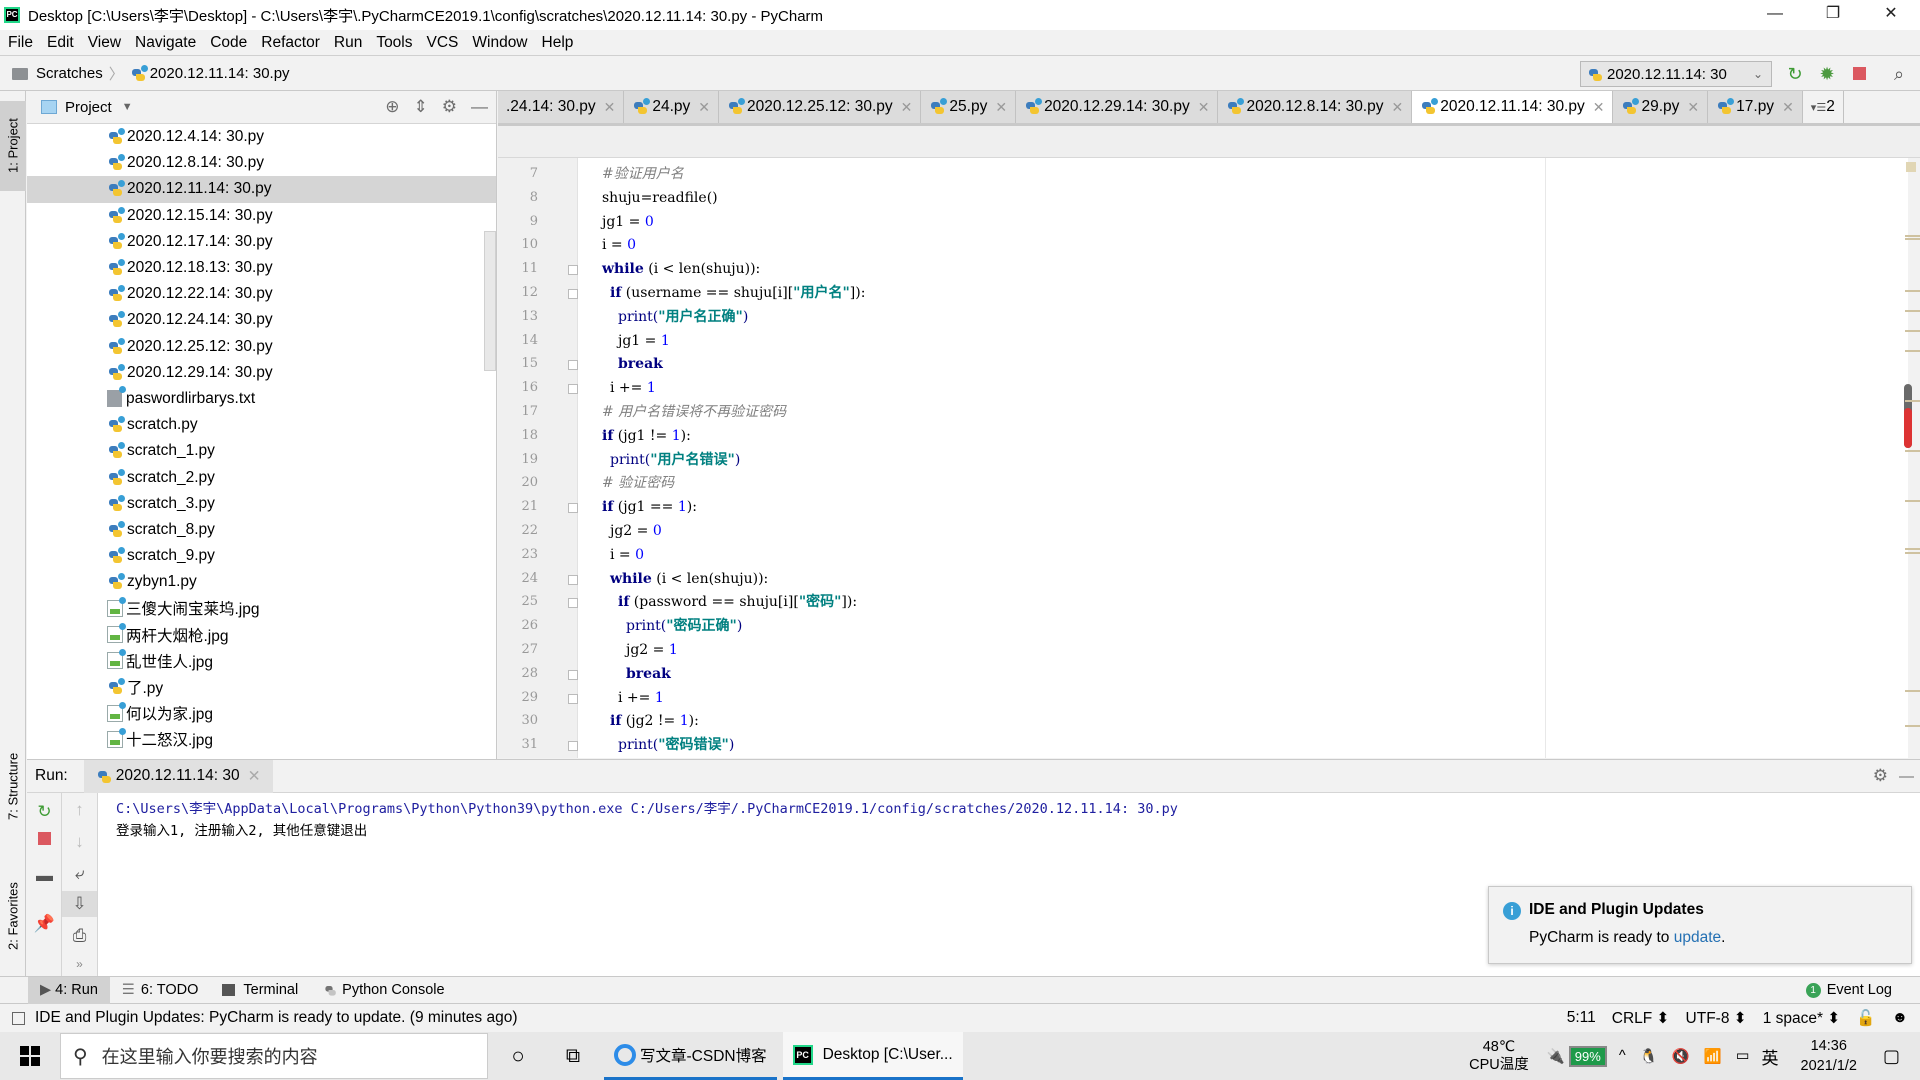 The height and width of the screenshot is (1080, 1920). What do you see at coordinates (178, 776) in the screenshot?
I see `run-tab: 2020.12.11.14: 30 ✕` at bounding box center [178, 776].